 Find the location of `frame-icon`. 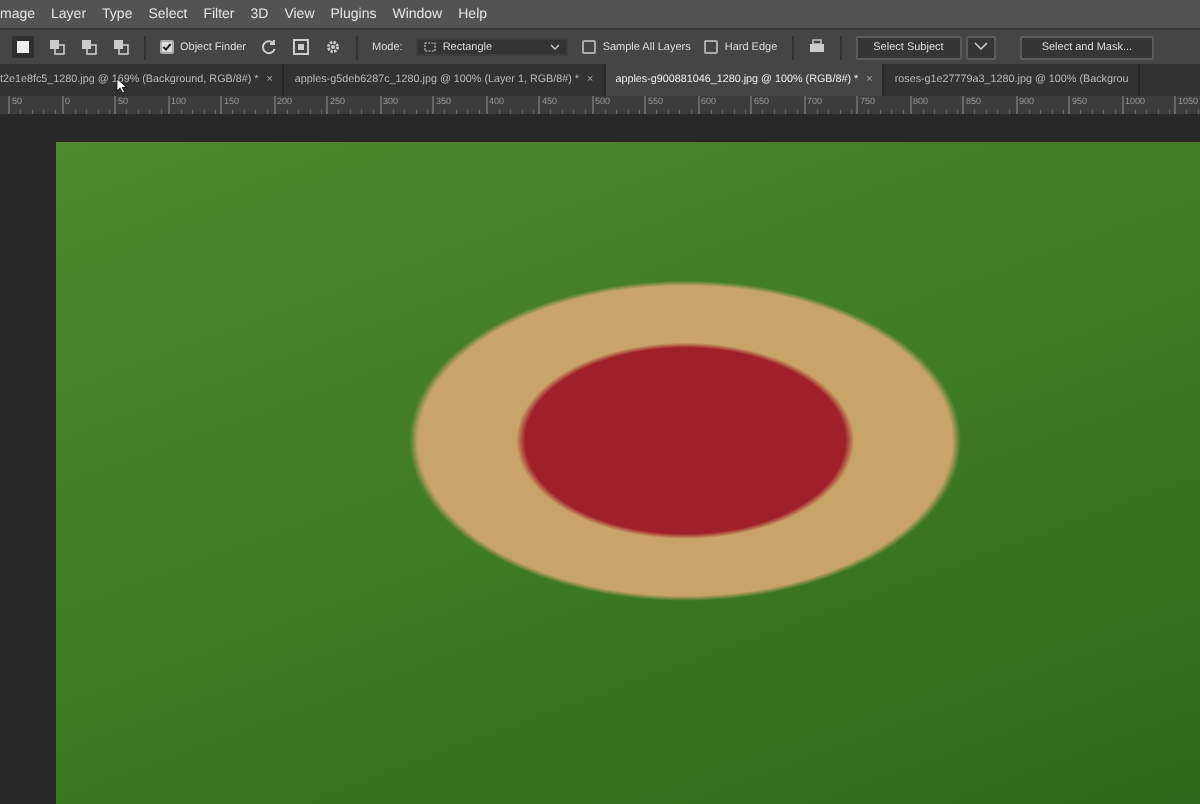

frame-icon is located at coordinates (301, 47).